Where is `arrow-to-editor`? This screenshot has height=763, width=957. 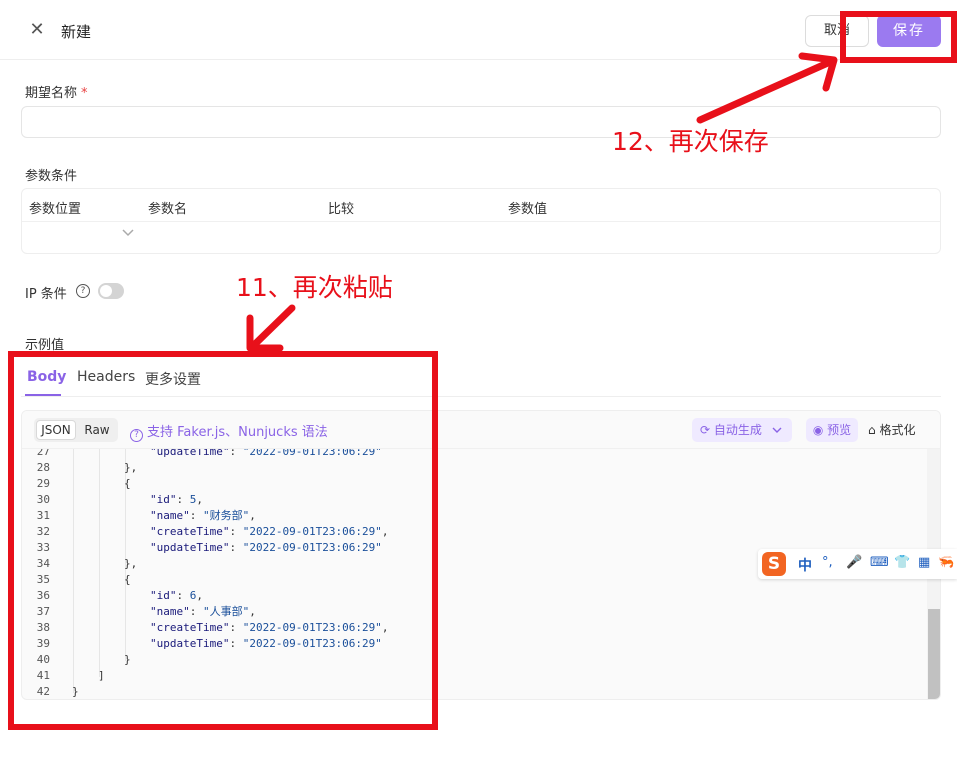
arrow-to-editor is located at coordinates (272, 327).